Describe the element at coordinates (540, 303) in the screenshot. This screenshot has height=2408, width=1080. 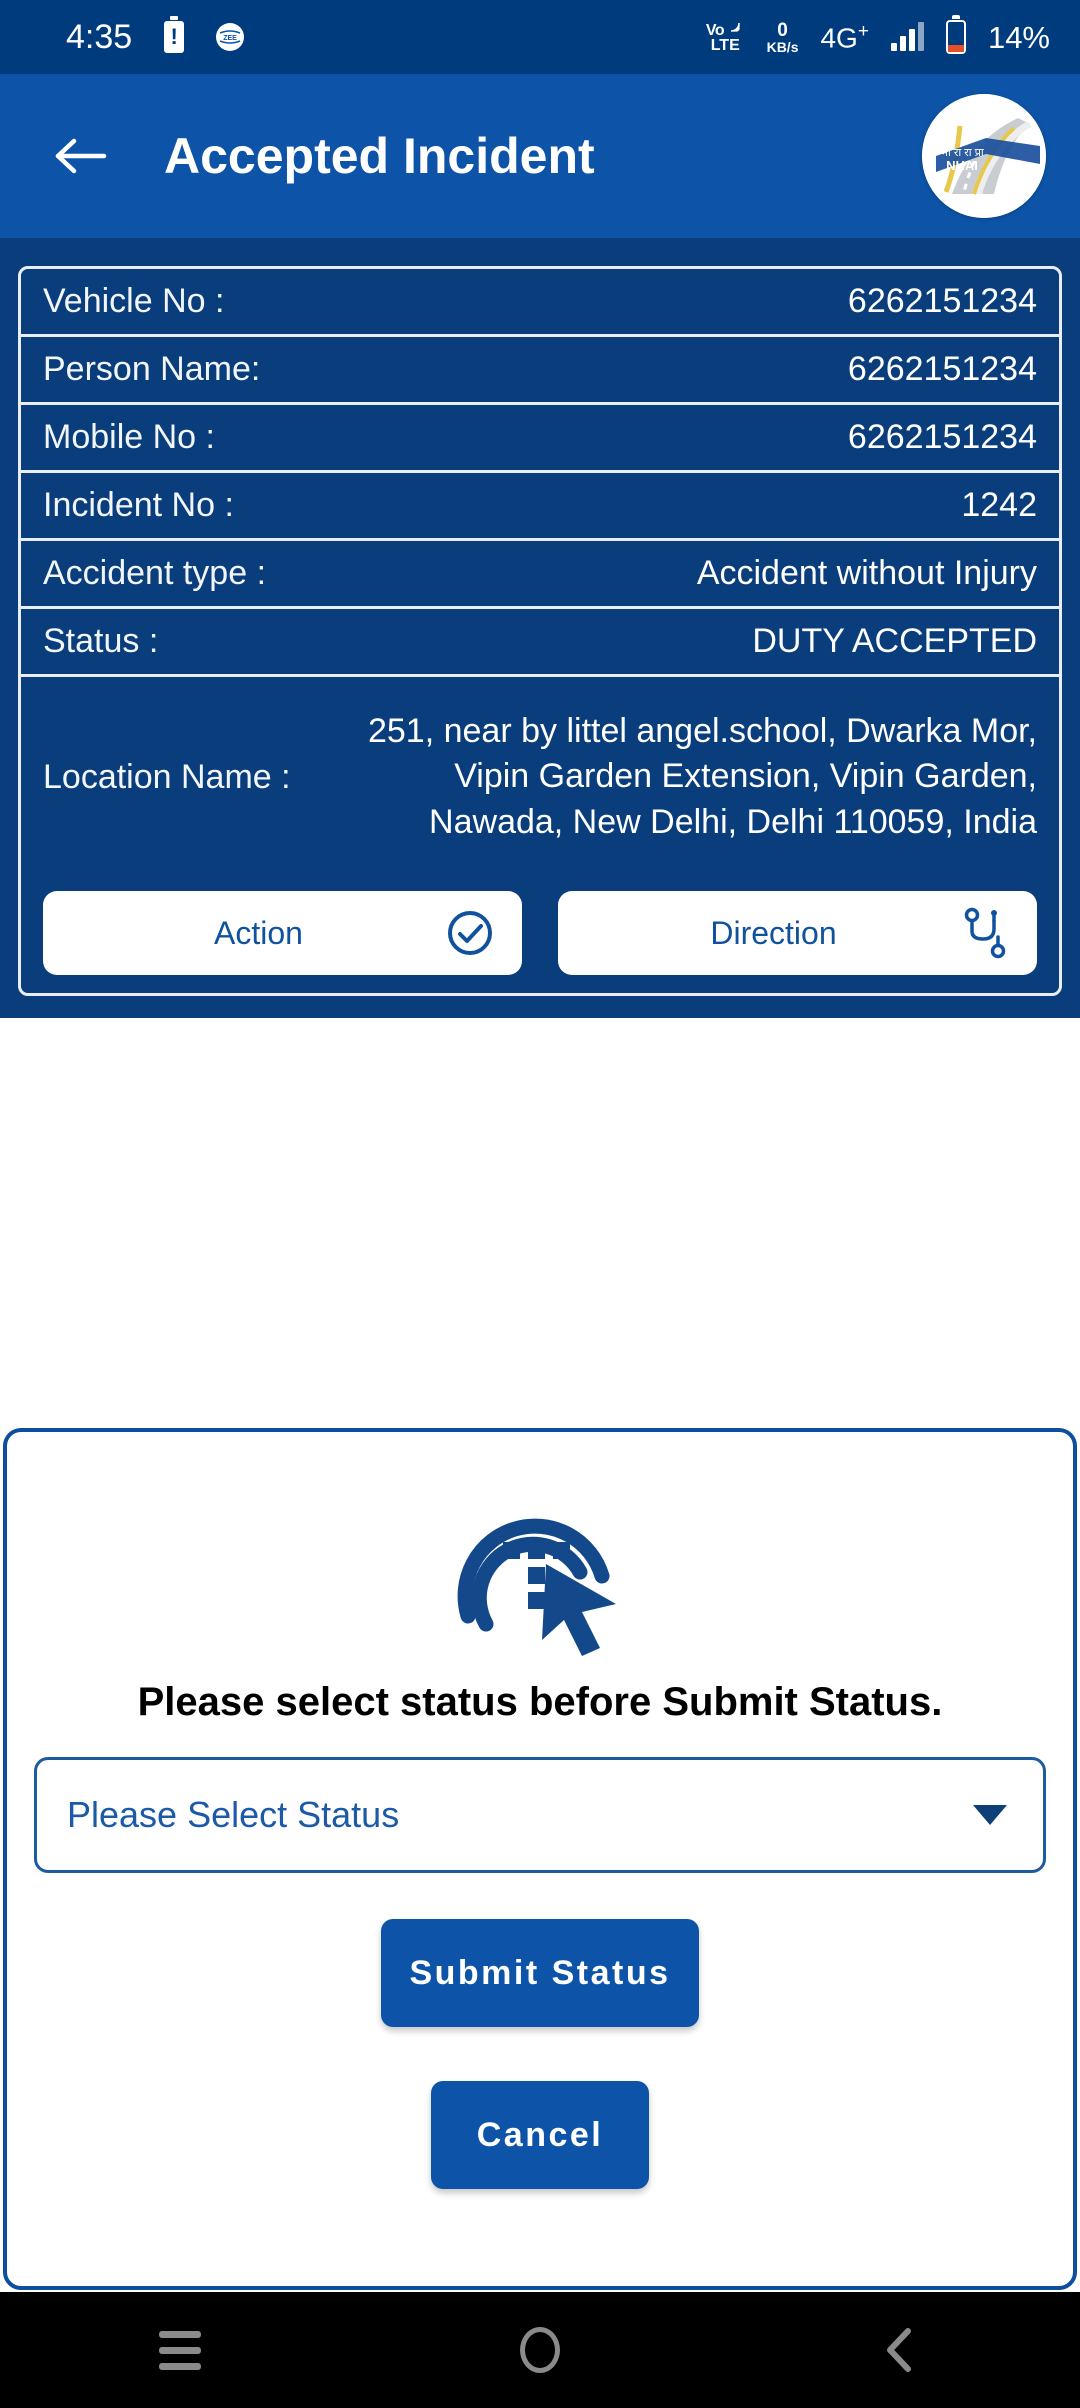
I see `table-row: Vehicle No : 6262151234` at that location.